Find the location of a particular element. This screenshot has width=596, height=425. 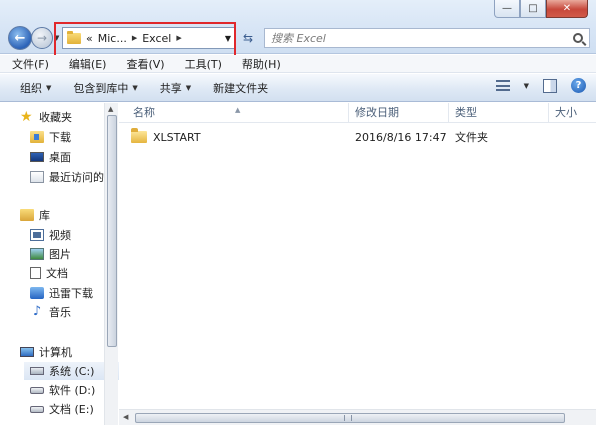

column-header-label: 修改日期 is located at coordinates (377, 112).